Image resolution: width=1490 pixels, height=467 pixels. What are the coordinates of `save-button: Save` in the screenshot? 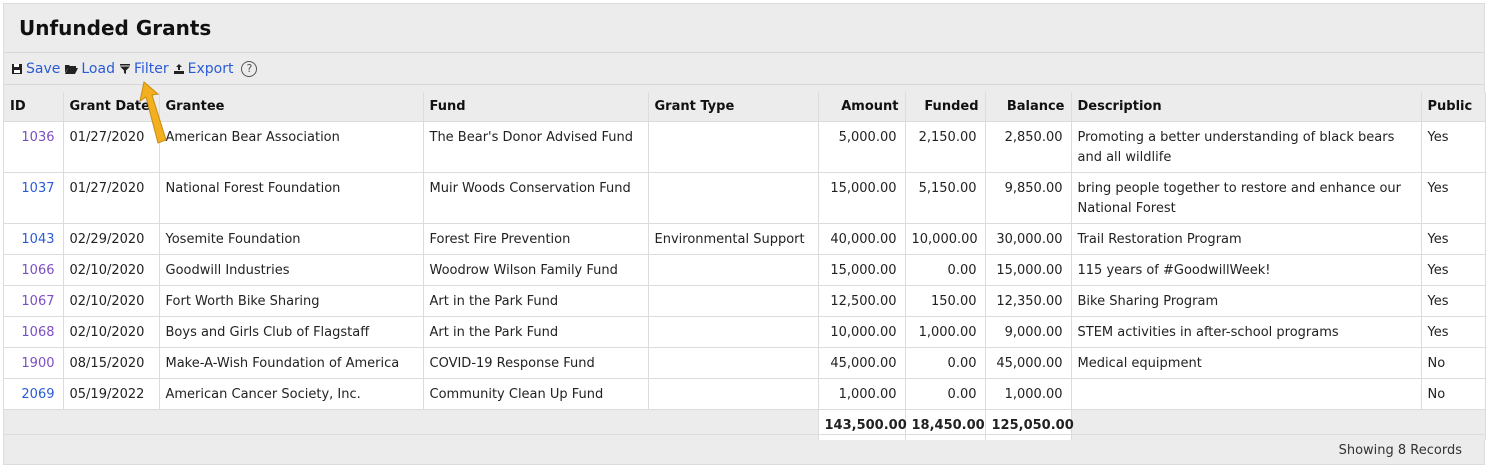 It's located at (35, 69).